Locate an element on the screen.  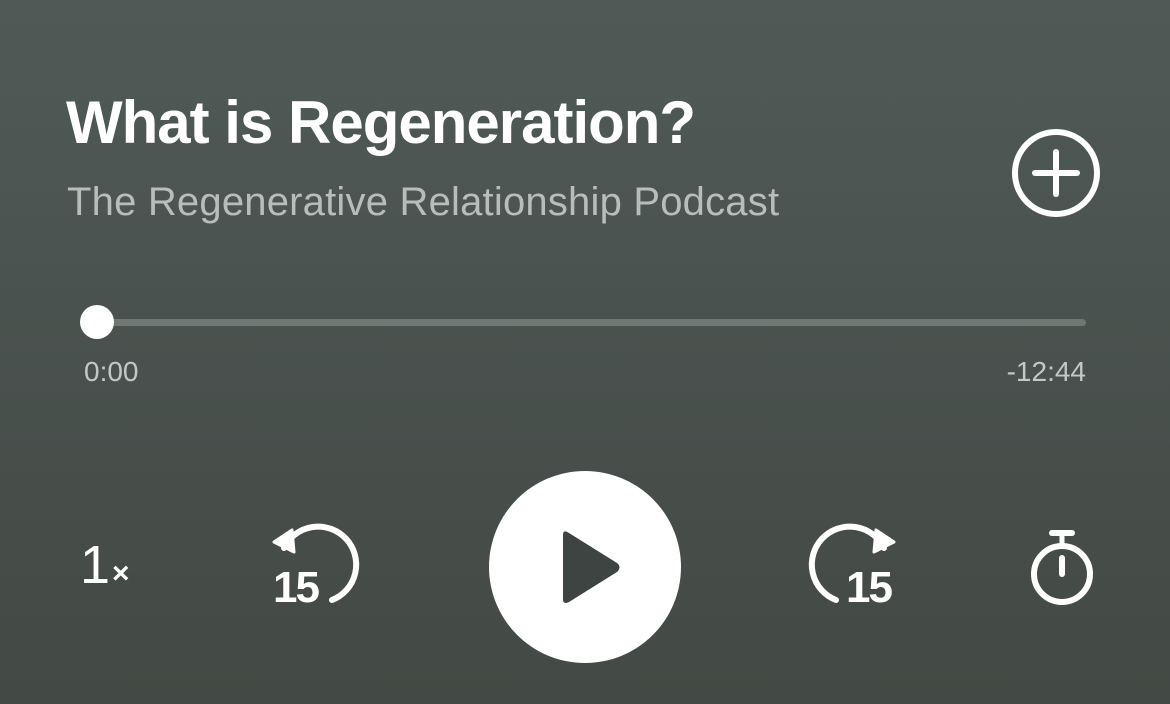
progress-thumb is located at coordinates (97, 322).